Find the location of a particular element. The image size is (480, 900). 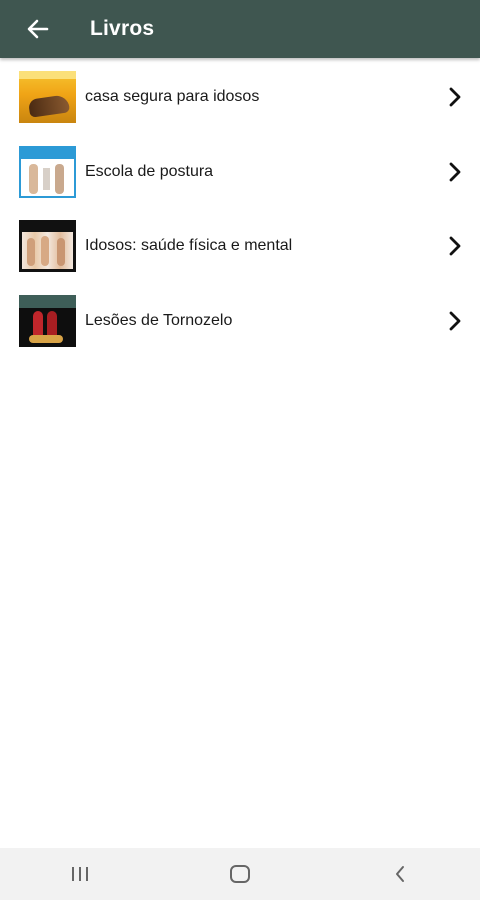

home-icon is located at coordinates (240, 874).